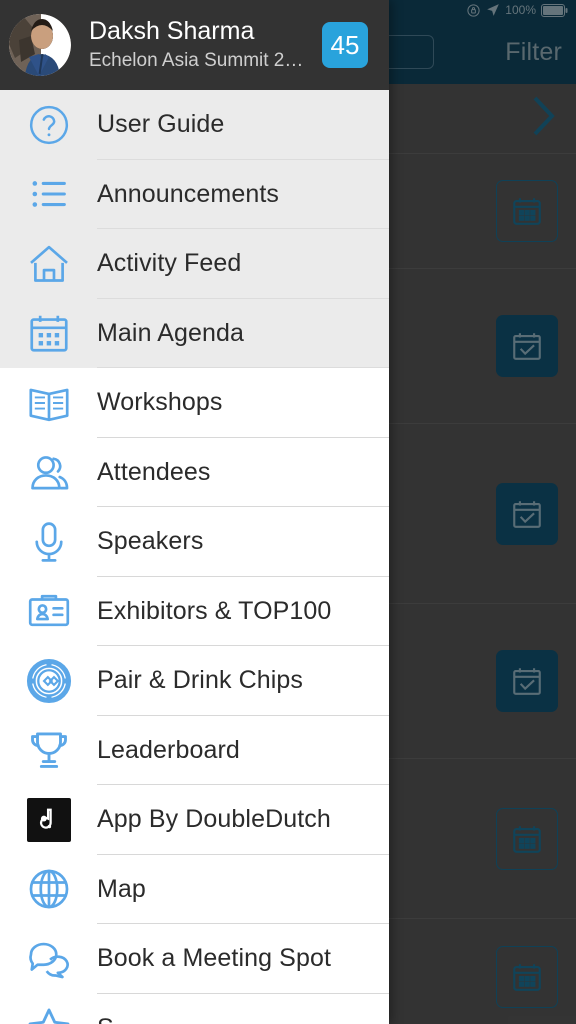  I want to click on menu-item-label: Book a Meeting Spot, so click(214, 958).